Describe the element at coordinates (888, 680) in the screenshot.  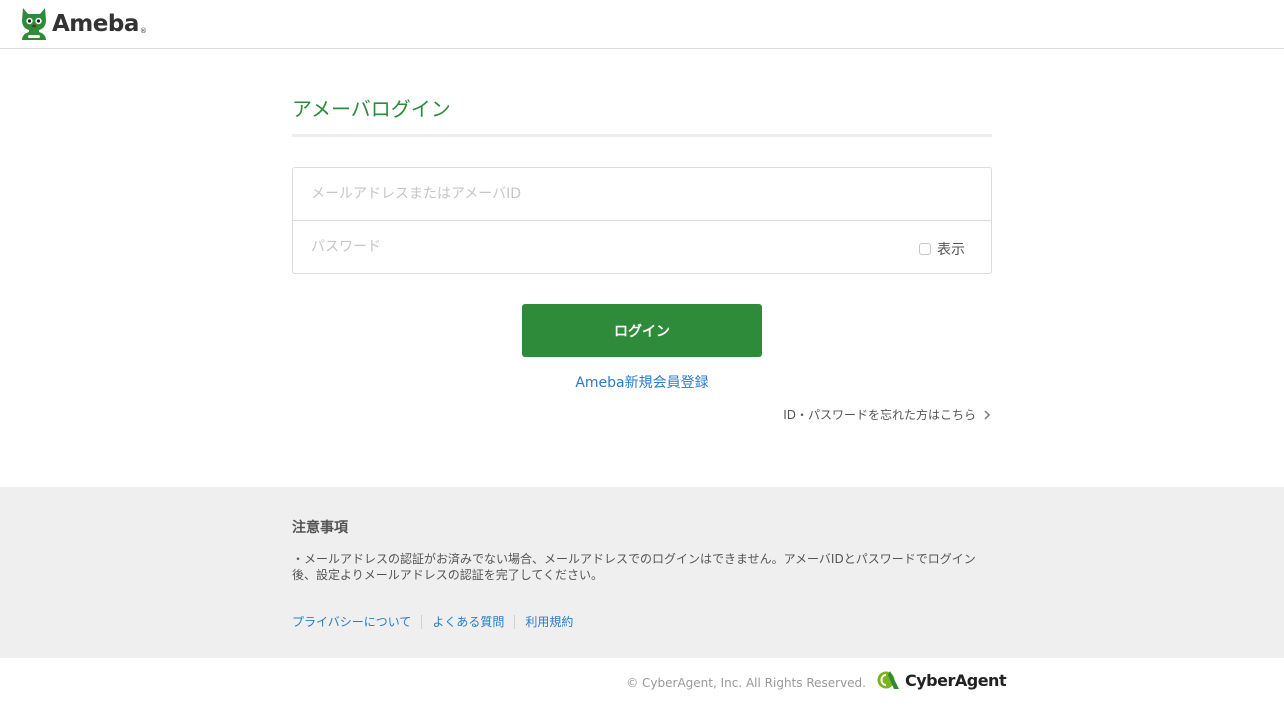
I see `cyberagent-mark-icon` at that location.